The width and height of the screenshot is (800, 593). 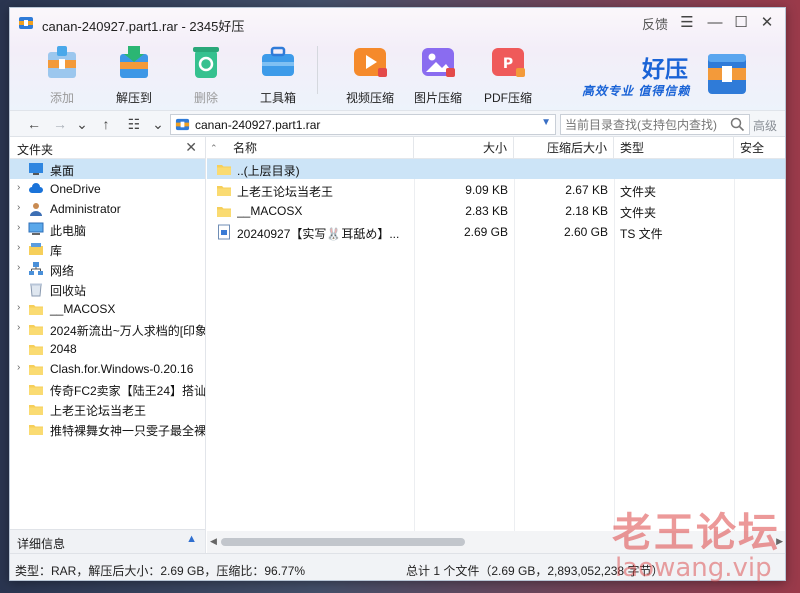 I want to click on scroll-left-icon: ◀, so click(x=213, y=541).